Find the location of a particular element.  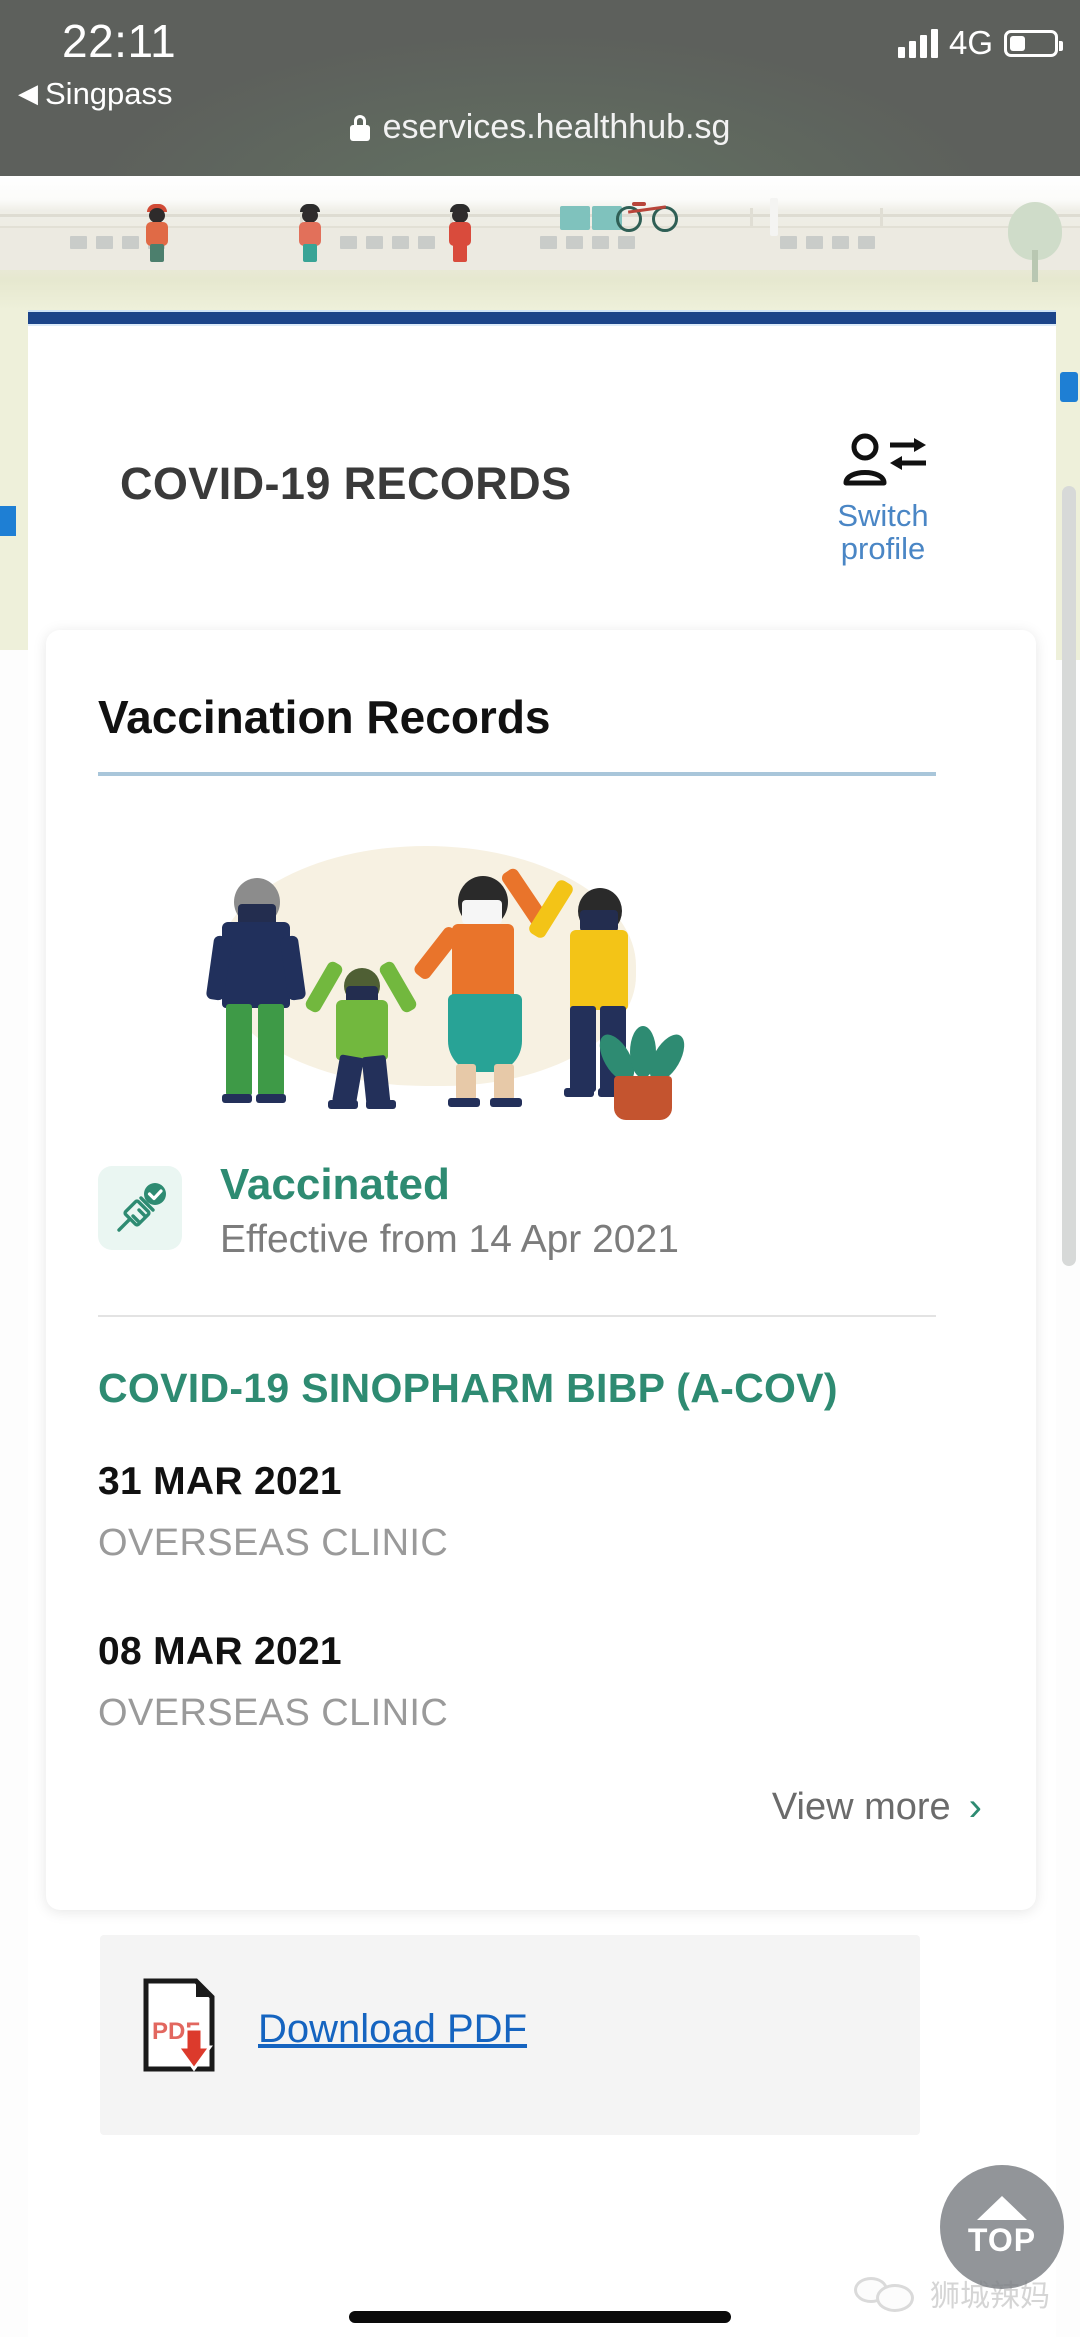

site-banner-illustration is located at coordinates (540, 243).